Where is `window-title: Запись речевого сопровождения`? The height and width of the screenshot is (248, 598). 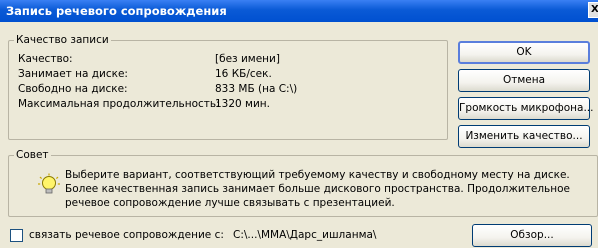
window-title: Запись речевого сопровождения is located at coordinates (116, 11).